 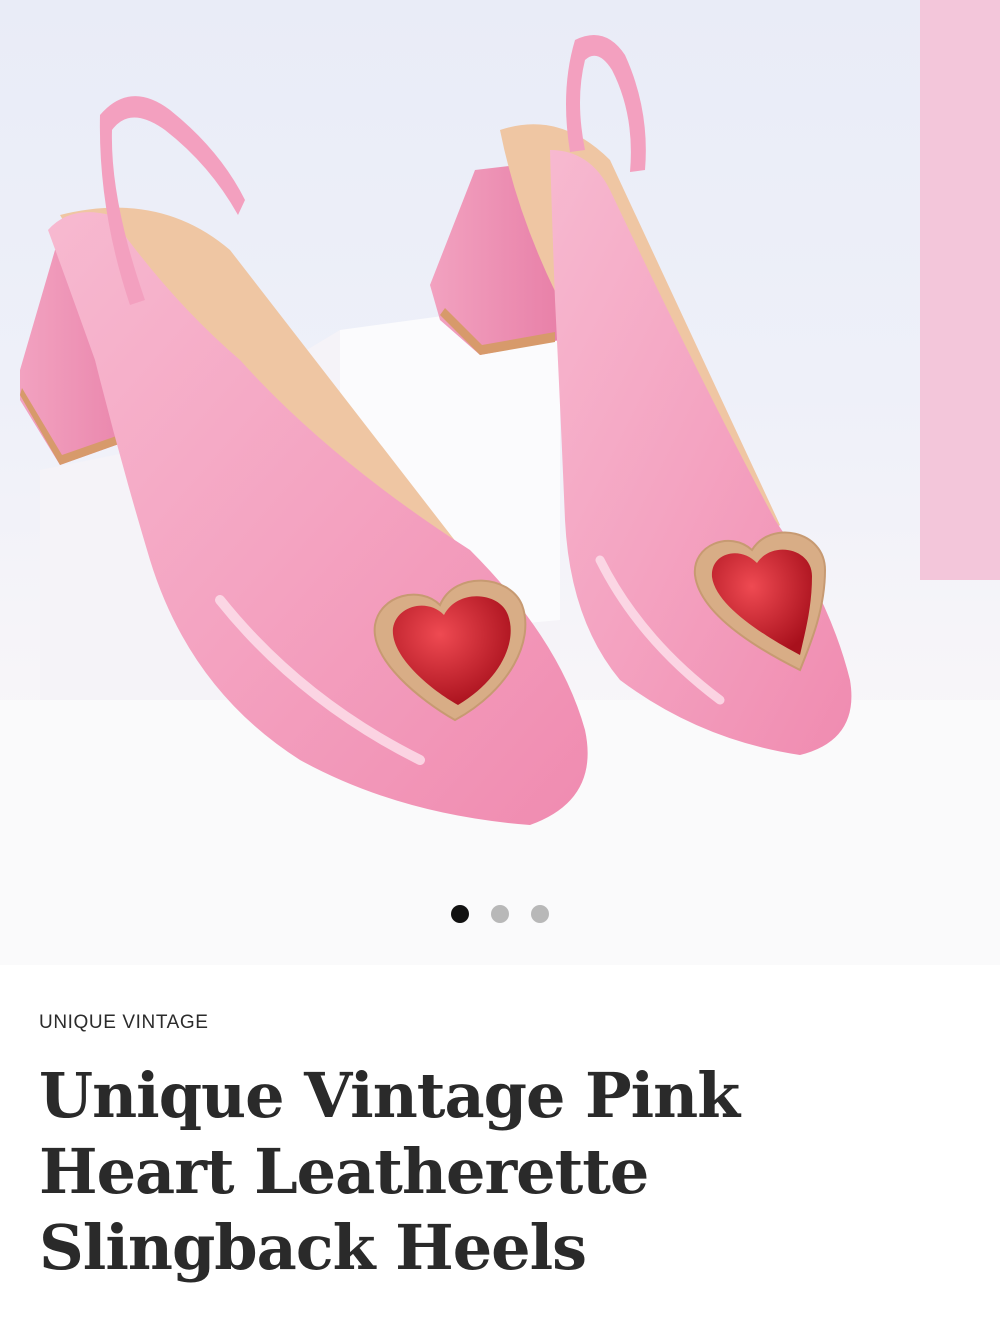 I want to click on gallery-pagination, so click(x=500, y=914).